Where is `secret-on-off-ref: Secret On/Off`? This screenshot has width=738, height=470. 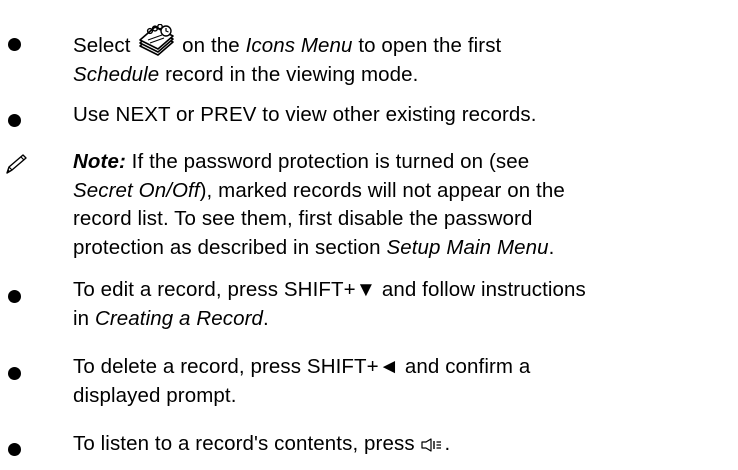 secret-on-off-ref: Secret On/Off is located at coordinates (136, 190).